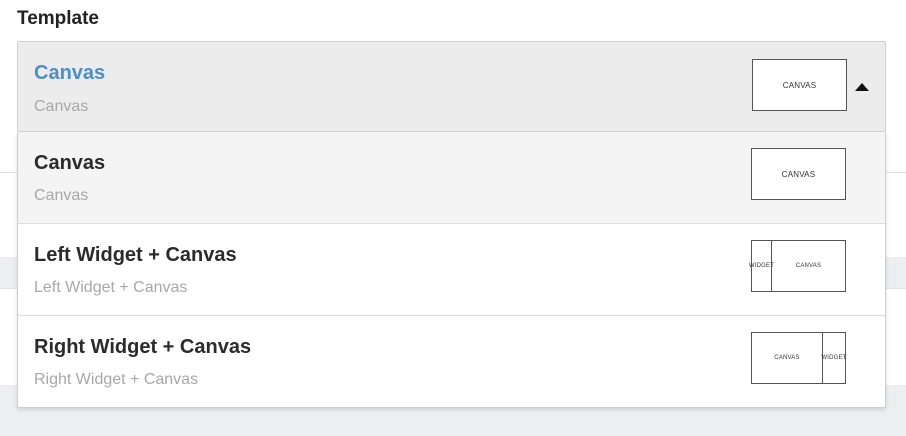 The width and height of the screenshot is (906, 436). I want to click on option-thumbnail: WIDGET CANVAS, so click(797, 266).